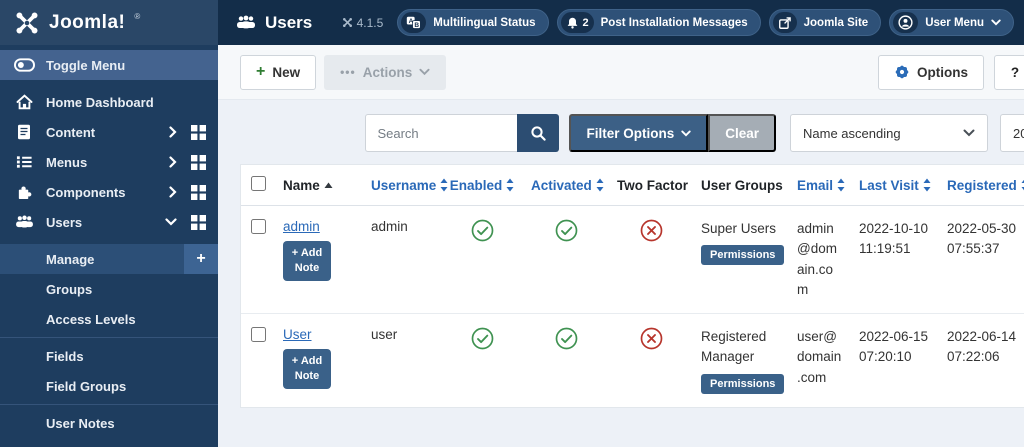  I want to click on user-name-link: User, so click(297, 334).